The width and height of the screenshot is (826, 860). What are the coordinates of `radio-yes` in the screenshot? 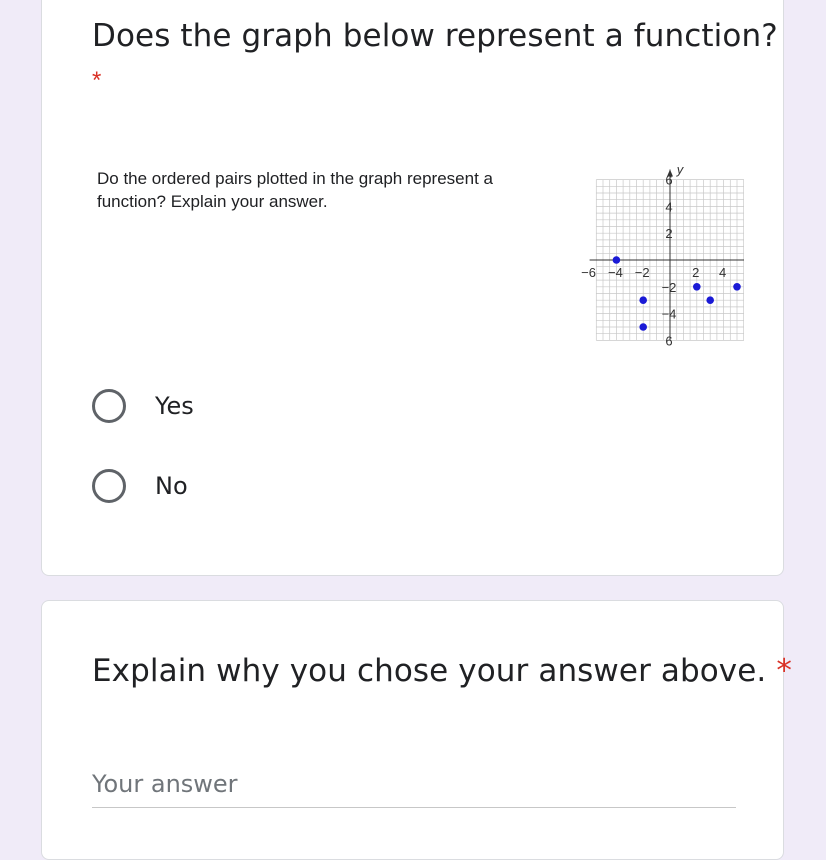 It's located at (109, 406).